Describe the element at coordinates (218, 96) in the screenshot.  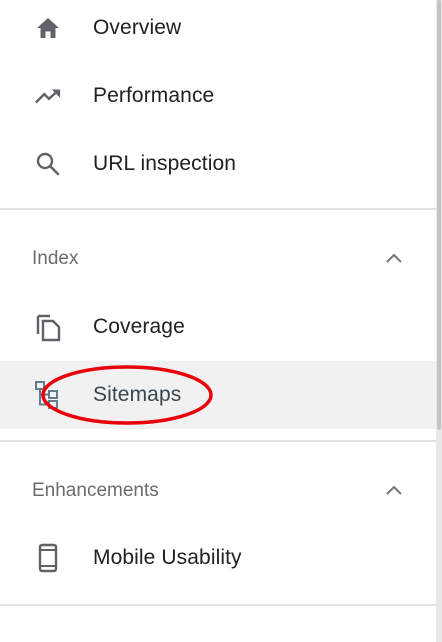
I see `nav-item-performance: Performance` at that location.